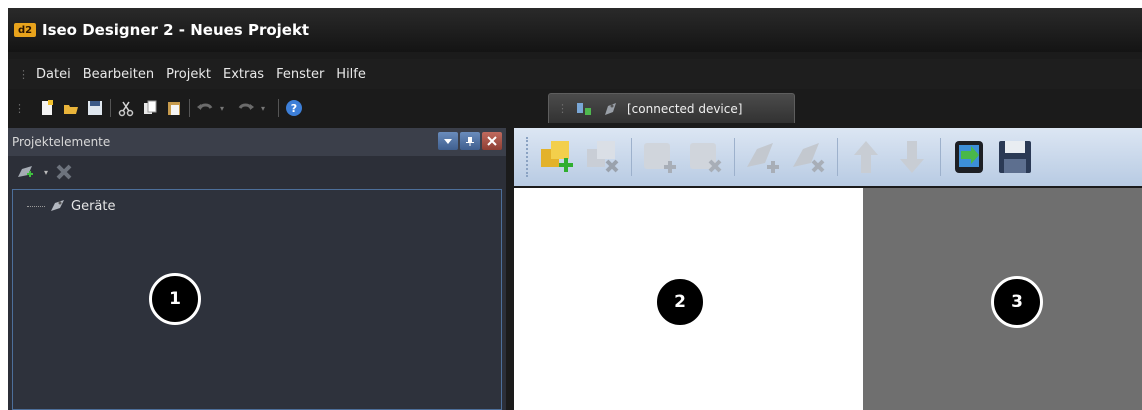 Image resolution: width=1142 pixels, height=410 pixels. I want to click on panel-toolbar: ▾, so click(257, 172).